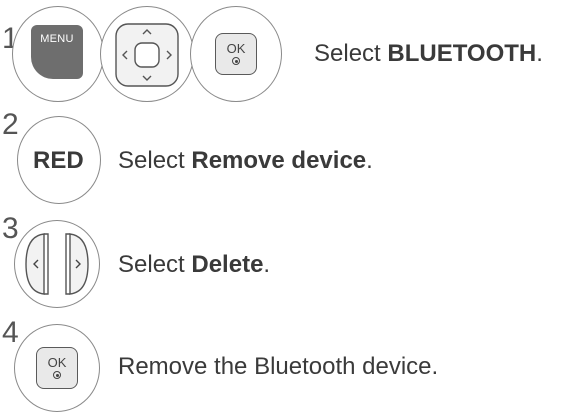 The height and width of the screenshot is (416, 570). I want to click on red-button-circle: RED, so click(59, 160).